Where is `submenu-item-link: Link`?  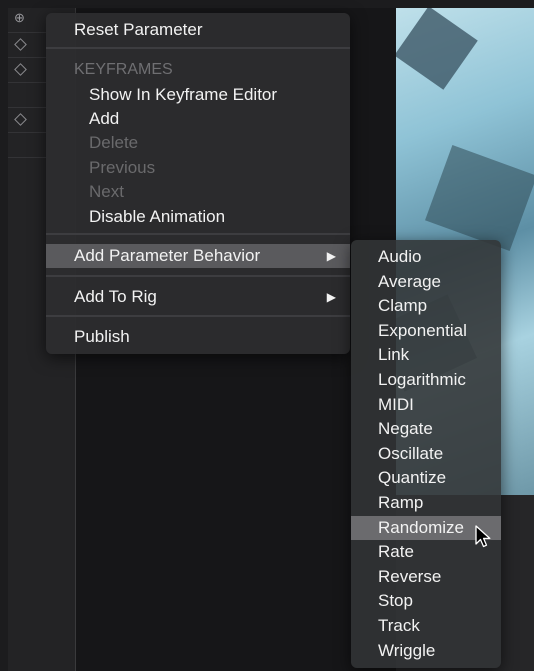
submenu-item-link: Link is located at coordinates (426, 355).